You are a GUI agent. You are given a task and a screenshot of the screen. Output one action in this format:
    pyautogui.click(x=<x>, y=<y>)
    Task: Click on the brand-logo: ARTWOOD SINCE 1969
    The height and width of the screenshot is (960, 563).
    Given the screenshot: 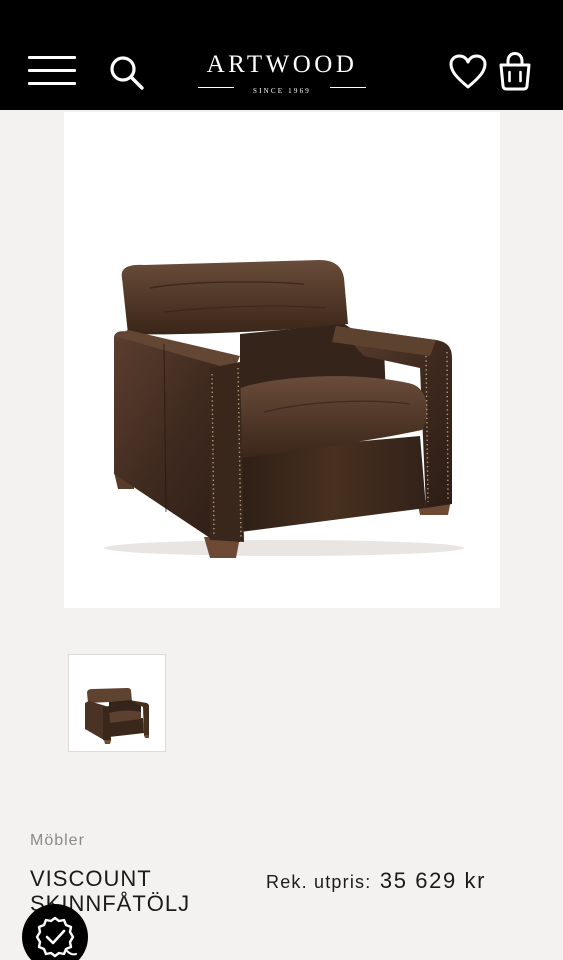 What is the action you would take?
    pyautogui.click(x=282, y=73)
    